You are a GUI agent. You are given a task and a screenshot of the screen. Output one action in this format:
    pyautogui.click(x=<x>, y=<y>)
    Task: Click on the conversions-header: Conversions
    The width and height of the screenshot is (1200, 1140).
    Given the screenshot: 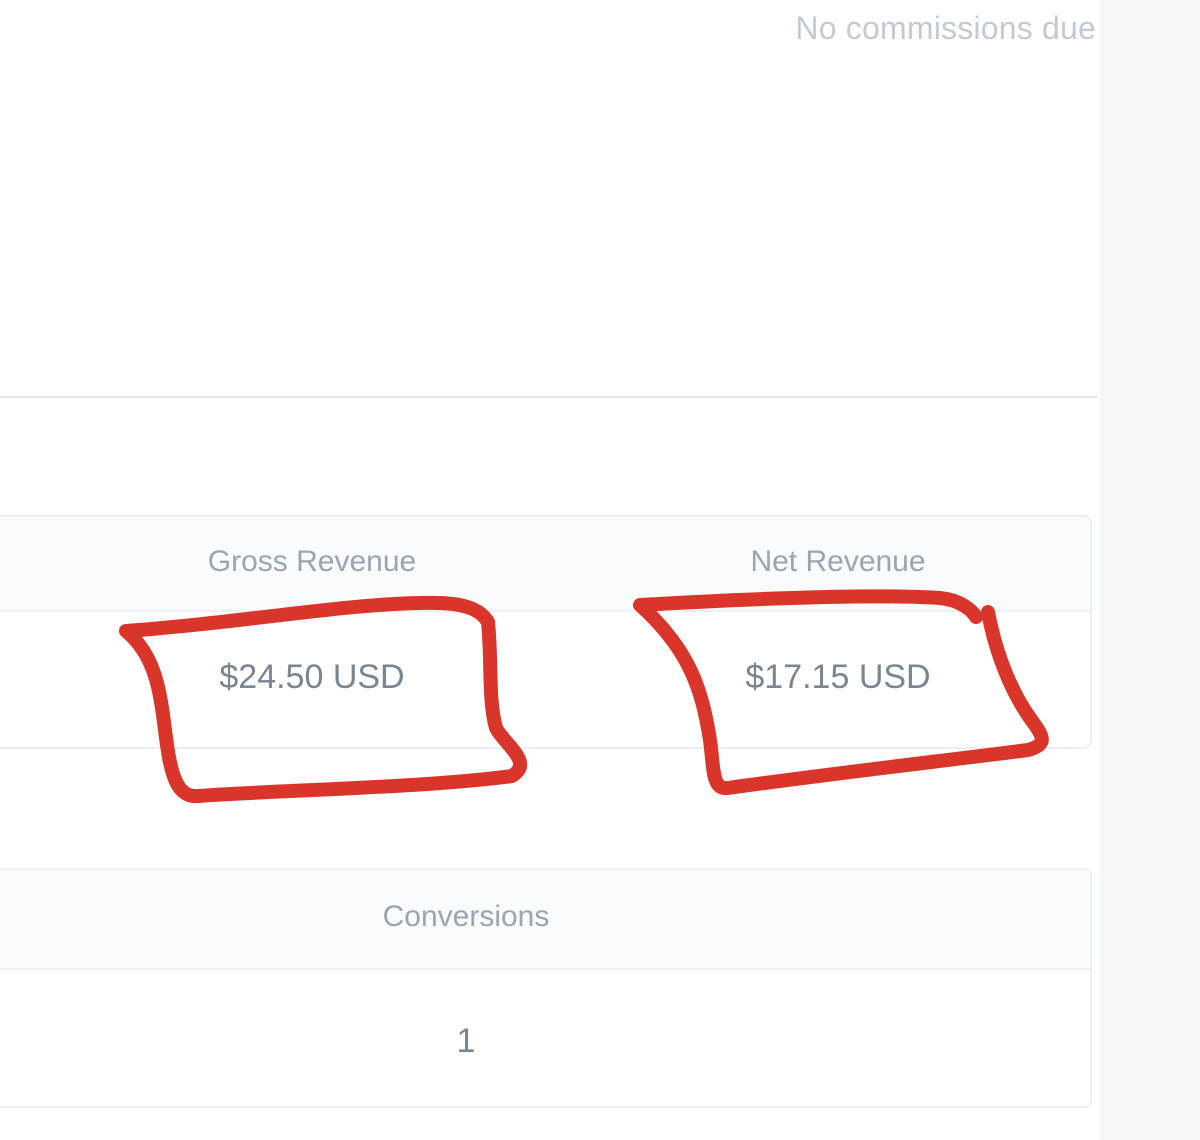 What is the action you would take?
    pyautogui.click(x=466, y=916)
    